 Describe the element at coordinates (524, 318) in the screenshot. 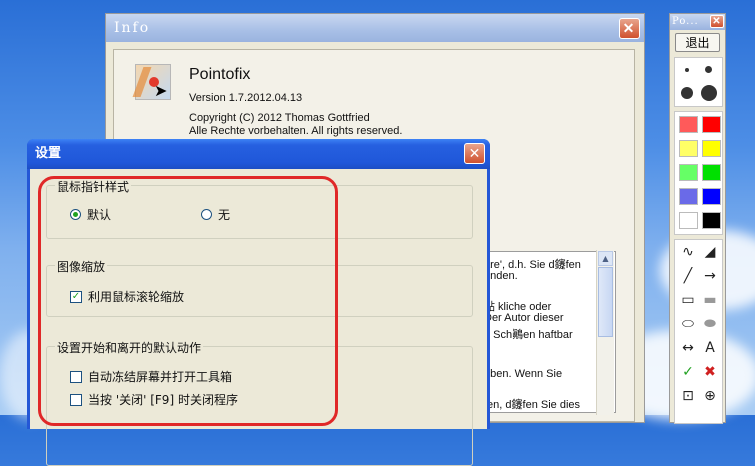

I see `license-text-line: Der Autor dieser` at that location.